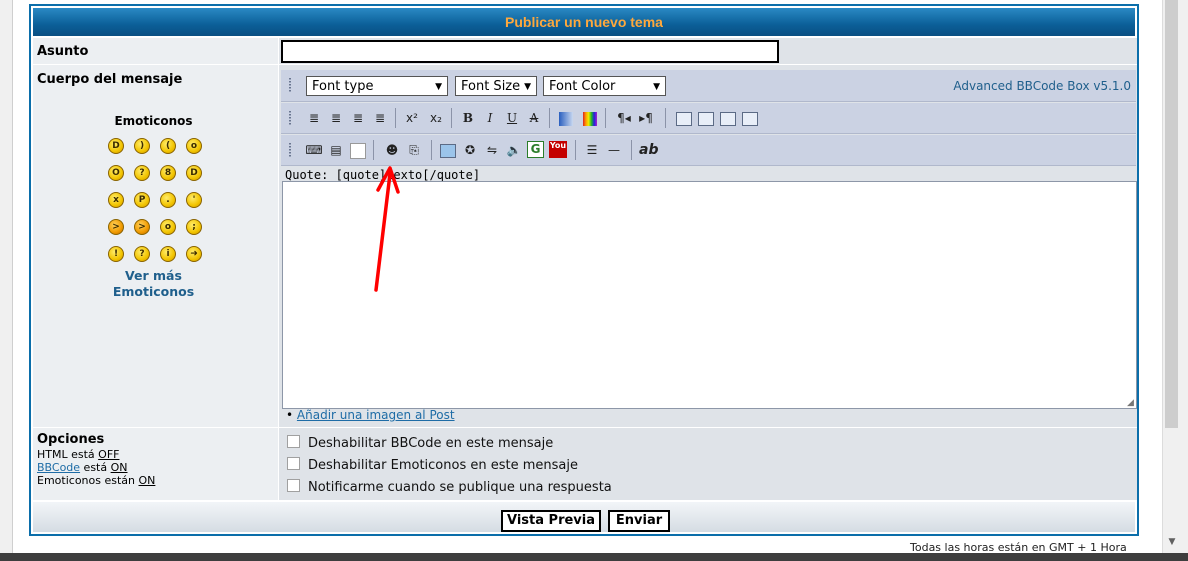 This screenshot has width=1188, height=561. I want to click on html-prefix: HTML está, so click(68, 454).